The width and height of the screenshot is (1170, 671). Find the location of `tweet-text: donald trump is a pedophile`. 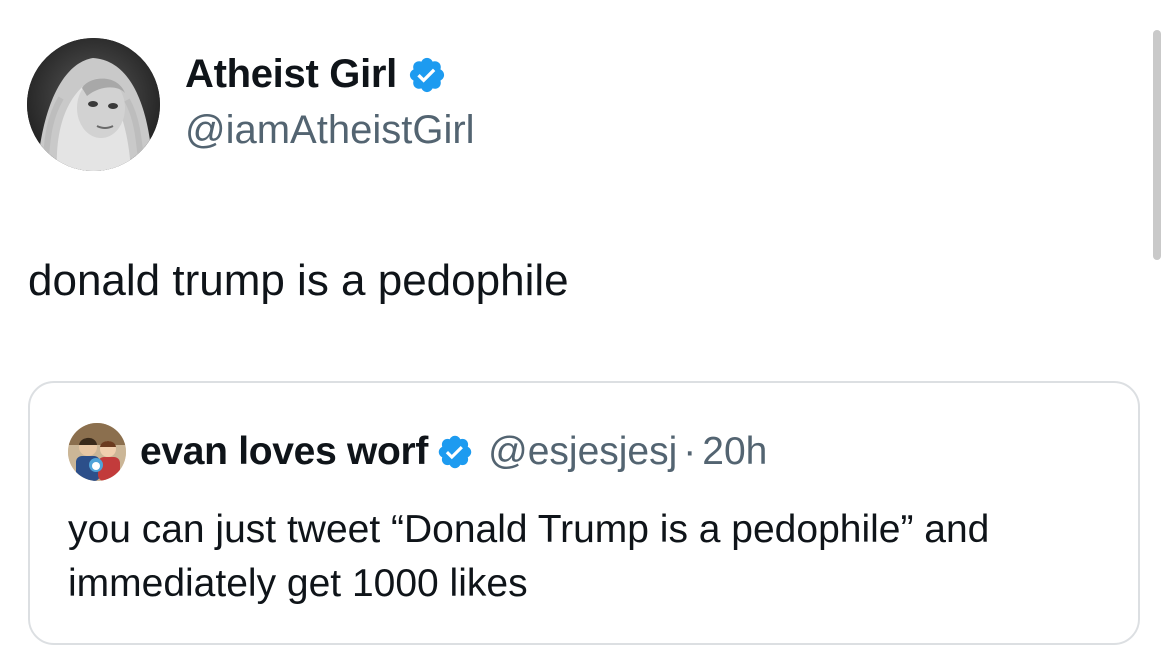

tweet-text: donald trump is a pedophile is located at coordinates (298, 280).